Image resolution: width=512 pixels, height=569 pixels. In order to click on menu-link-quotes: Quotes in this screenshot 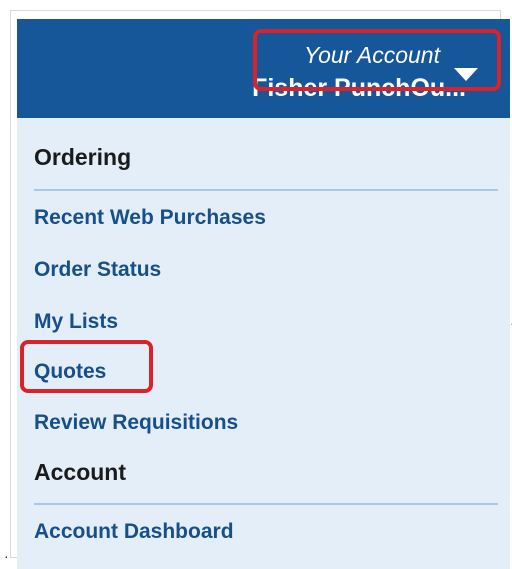, I will do `click(70, 372)`.